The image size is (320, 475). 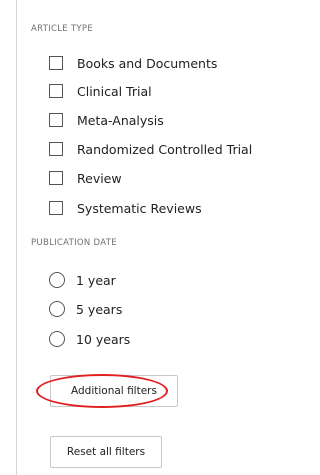 I want to click on filter-option-systematic-reviews: Systematic Reviews, so click(x=125, y=208).